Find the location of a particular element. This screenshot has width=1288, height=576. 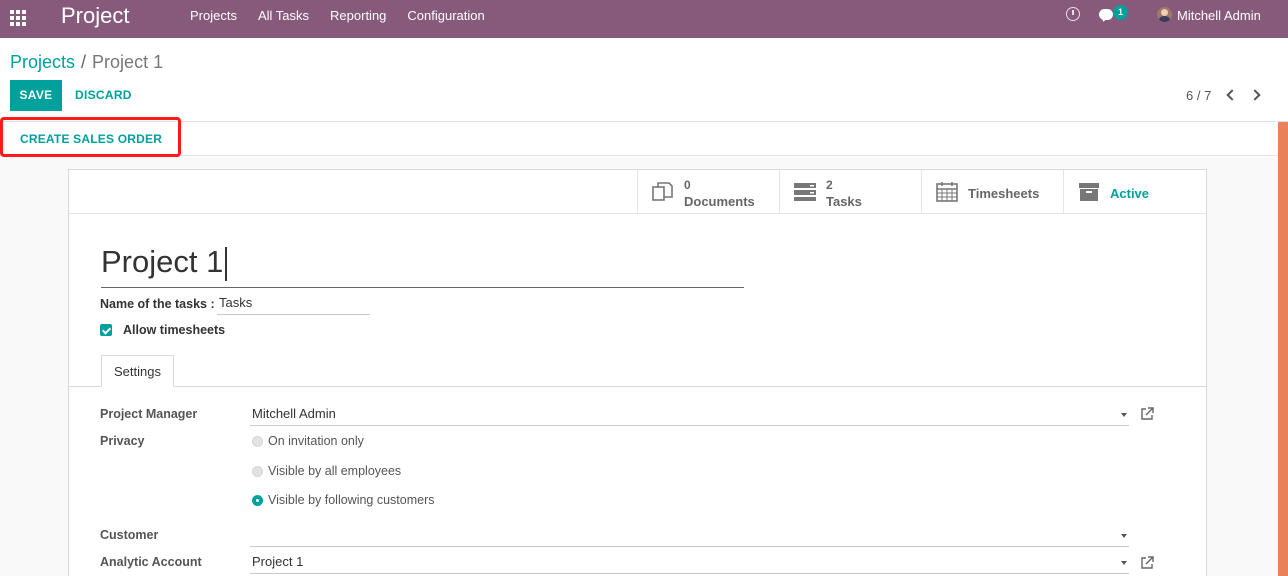

smart-button-box: 0 Documents 2 Tasks Timesheets Active is located at coordinates (637, 192).